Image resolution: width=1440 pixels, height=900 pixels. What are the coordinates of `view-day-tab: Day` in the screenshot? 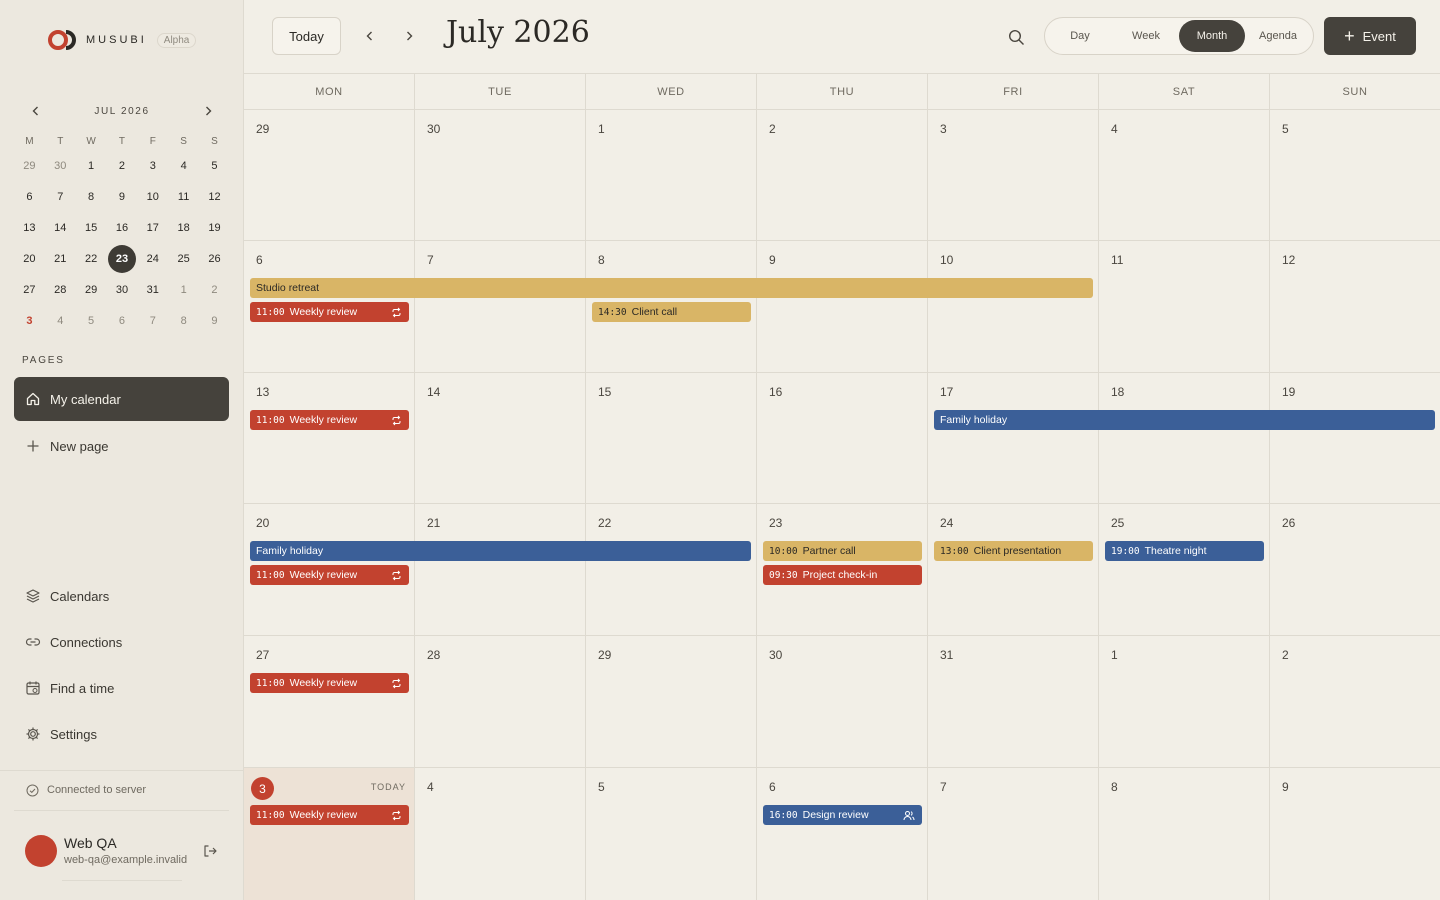 It's located at (1080, 36).